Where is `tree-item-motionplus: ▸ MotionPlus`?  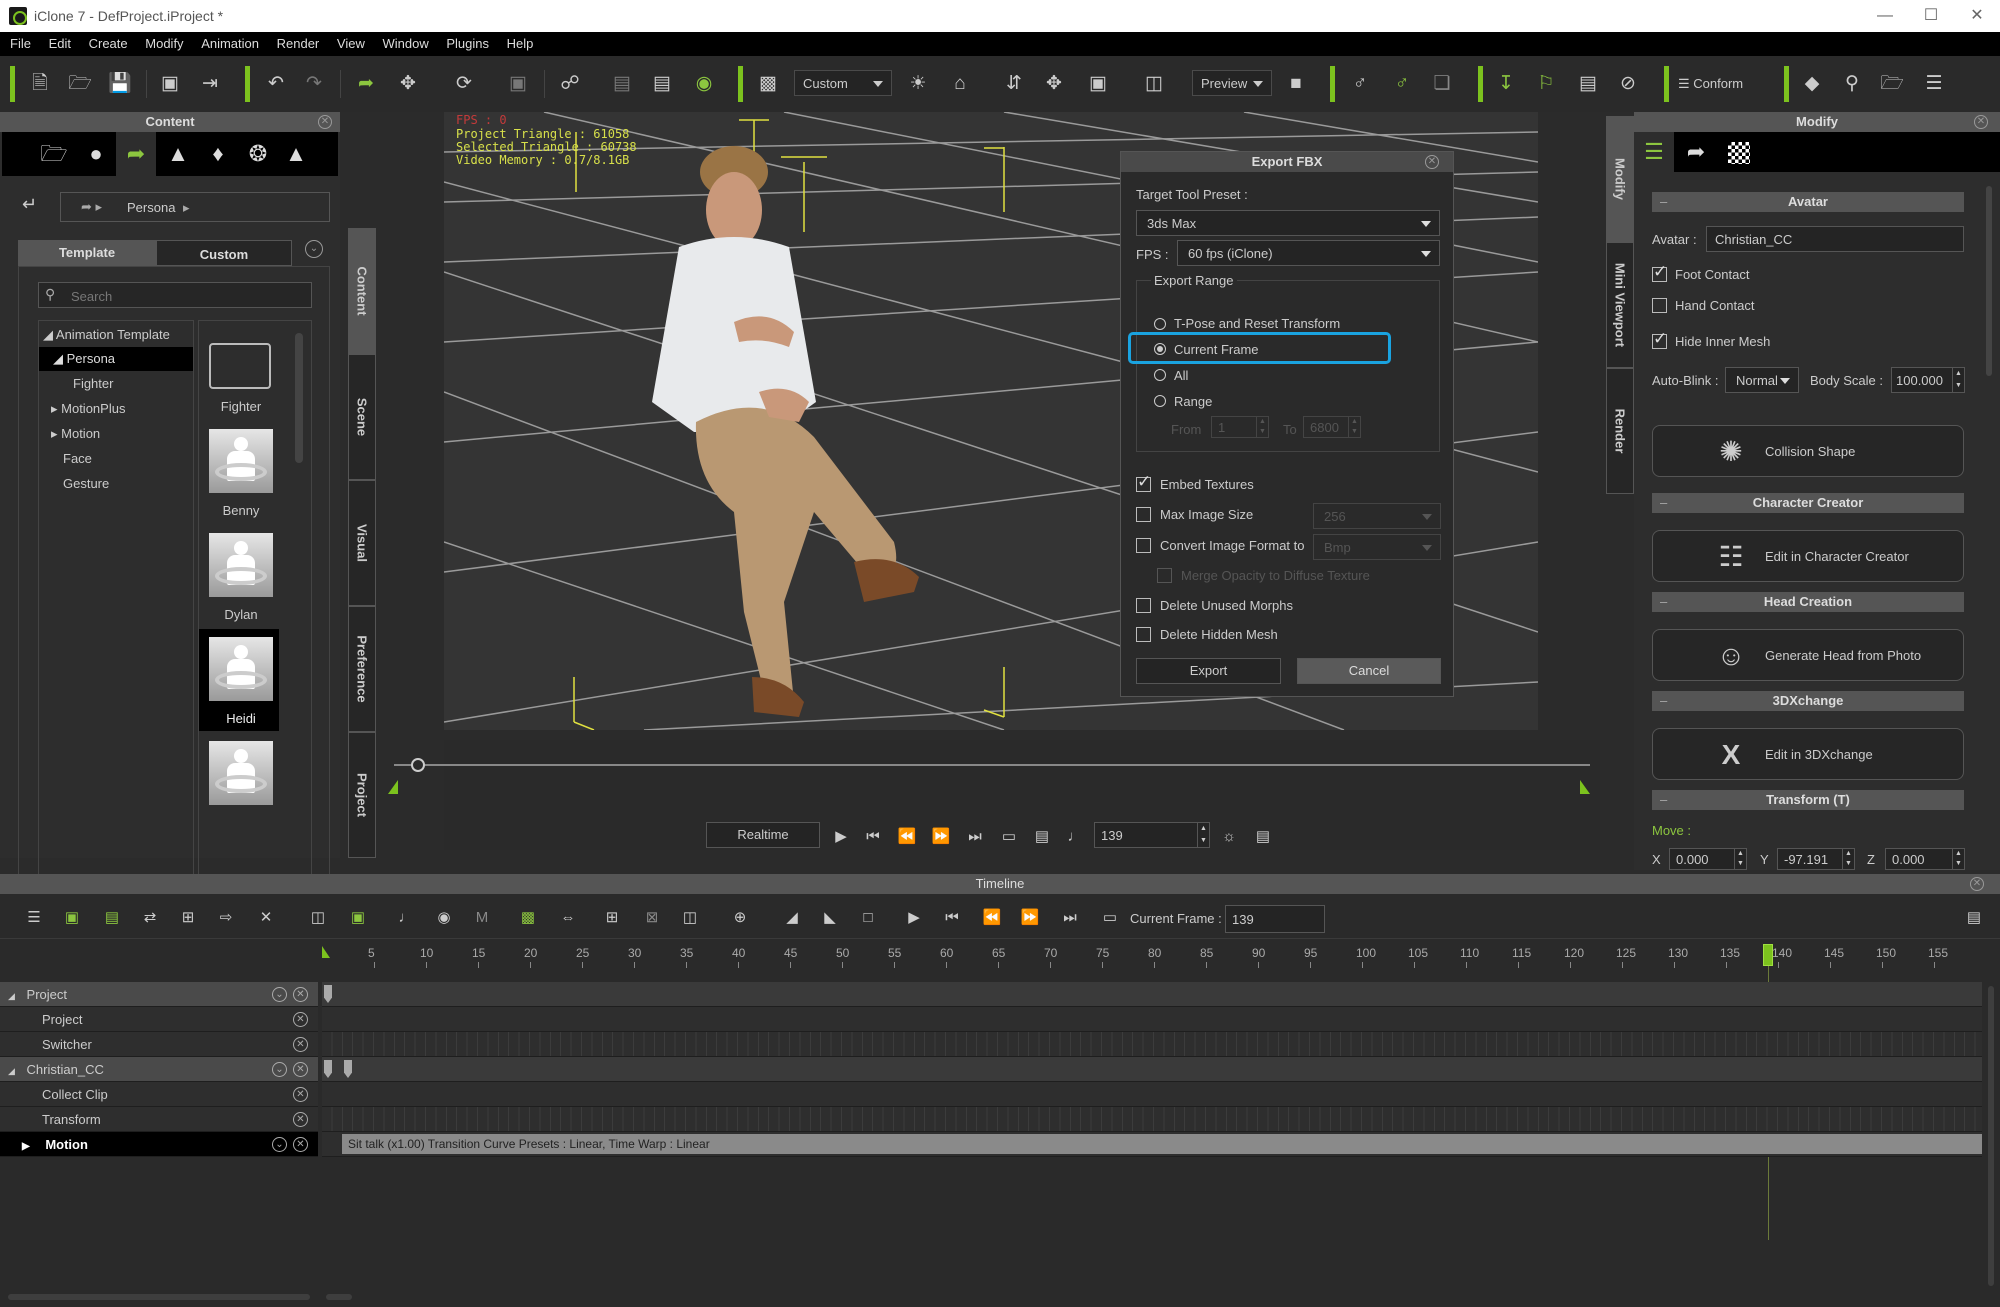
tree-item-motionplus: ▸ MotionPlus is located at coordinates (116, 409).